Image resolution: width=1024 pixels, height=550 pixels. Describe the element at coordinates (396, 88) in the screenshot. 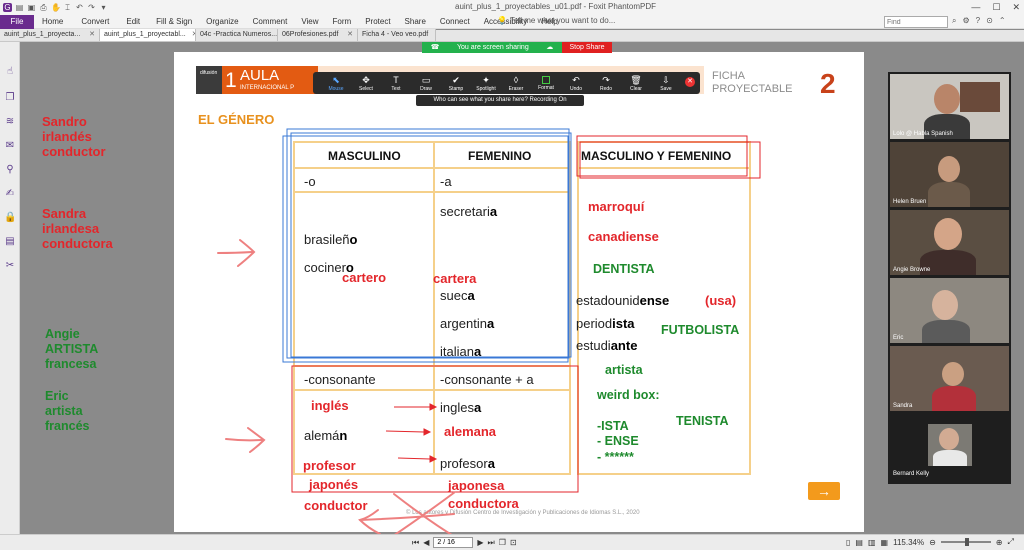

I see `tool-label: Text` at that location.